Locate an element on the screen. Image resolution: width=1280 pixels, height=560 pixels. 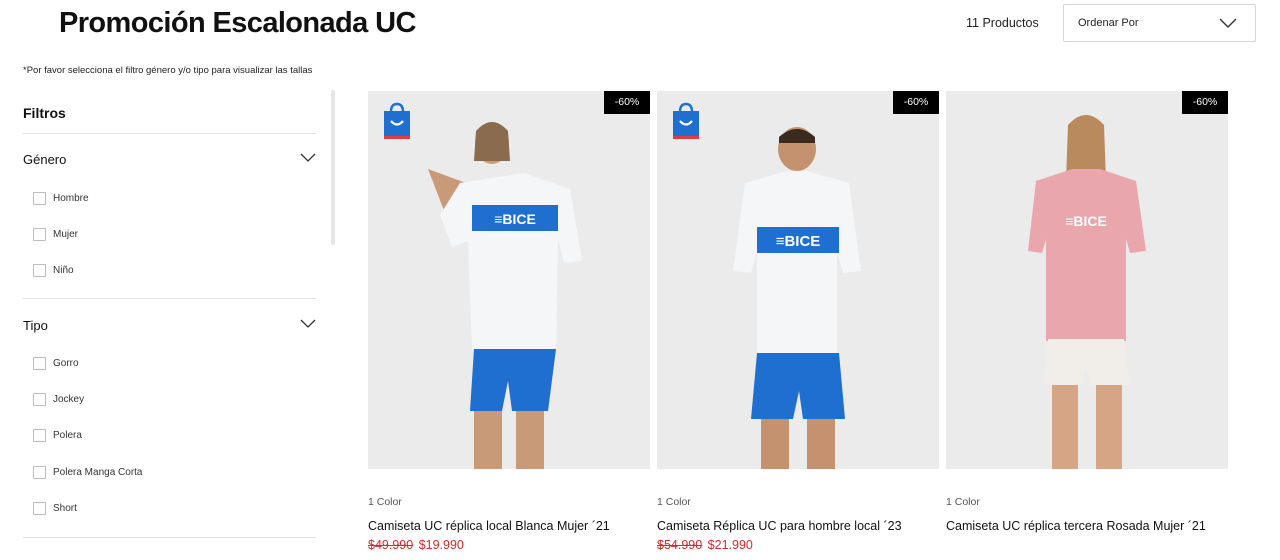
filter-option-label: Short is located at coordinates (65, 508).